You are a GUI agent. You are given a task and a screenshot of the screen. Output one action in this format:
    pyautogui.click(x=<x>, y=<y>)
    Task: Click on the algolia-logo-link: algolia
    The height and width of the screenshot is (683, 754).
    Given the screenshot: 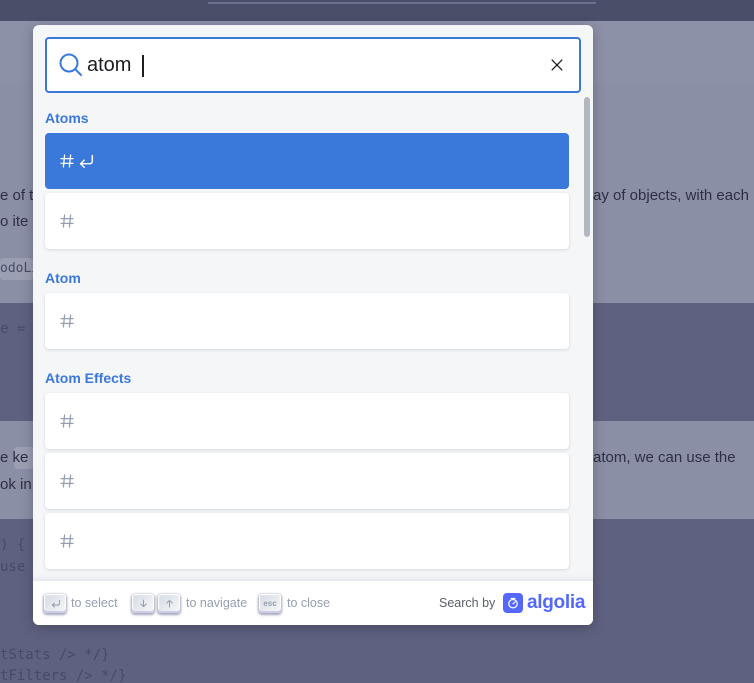 What is the action you would take?
    pyautogui.click(x=544, y=603)
    